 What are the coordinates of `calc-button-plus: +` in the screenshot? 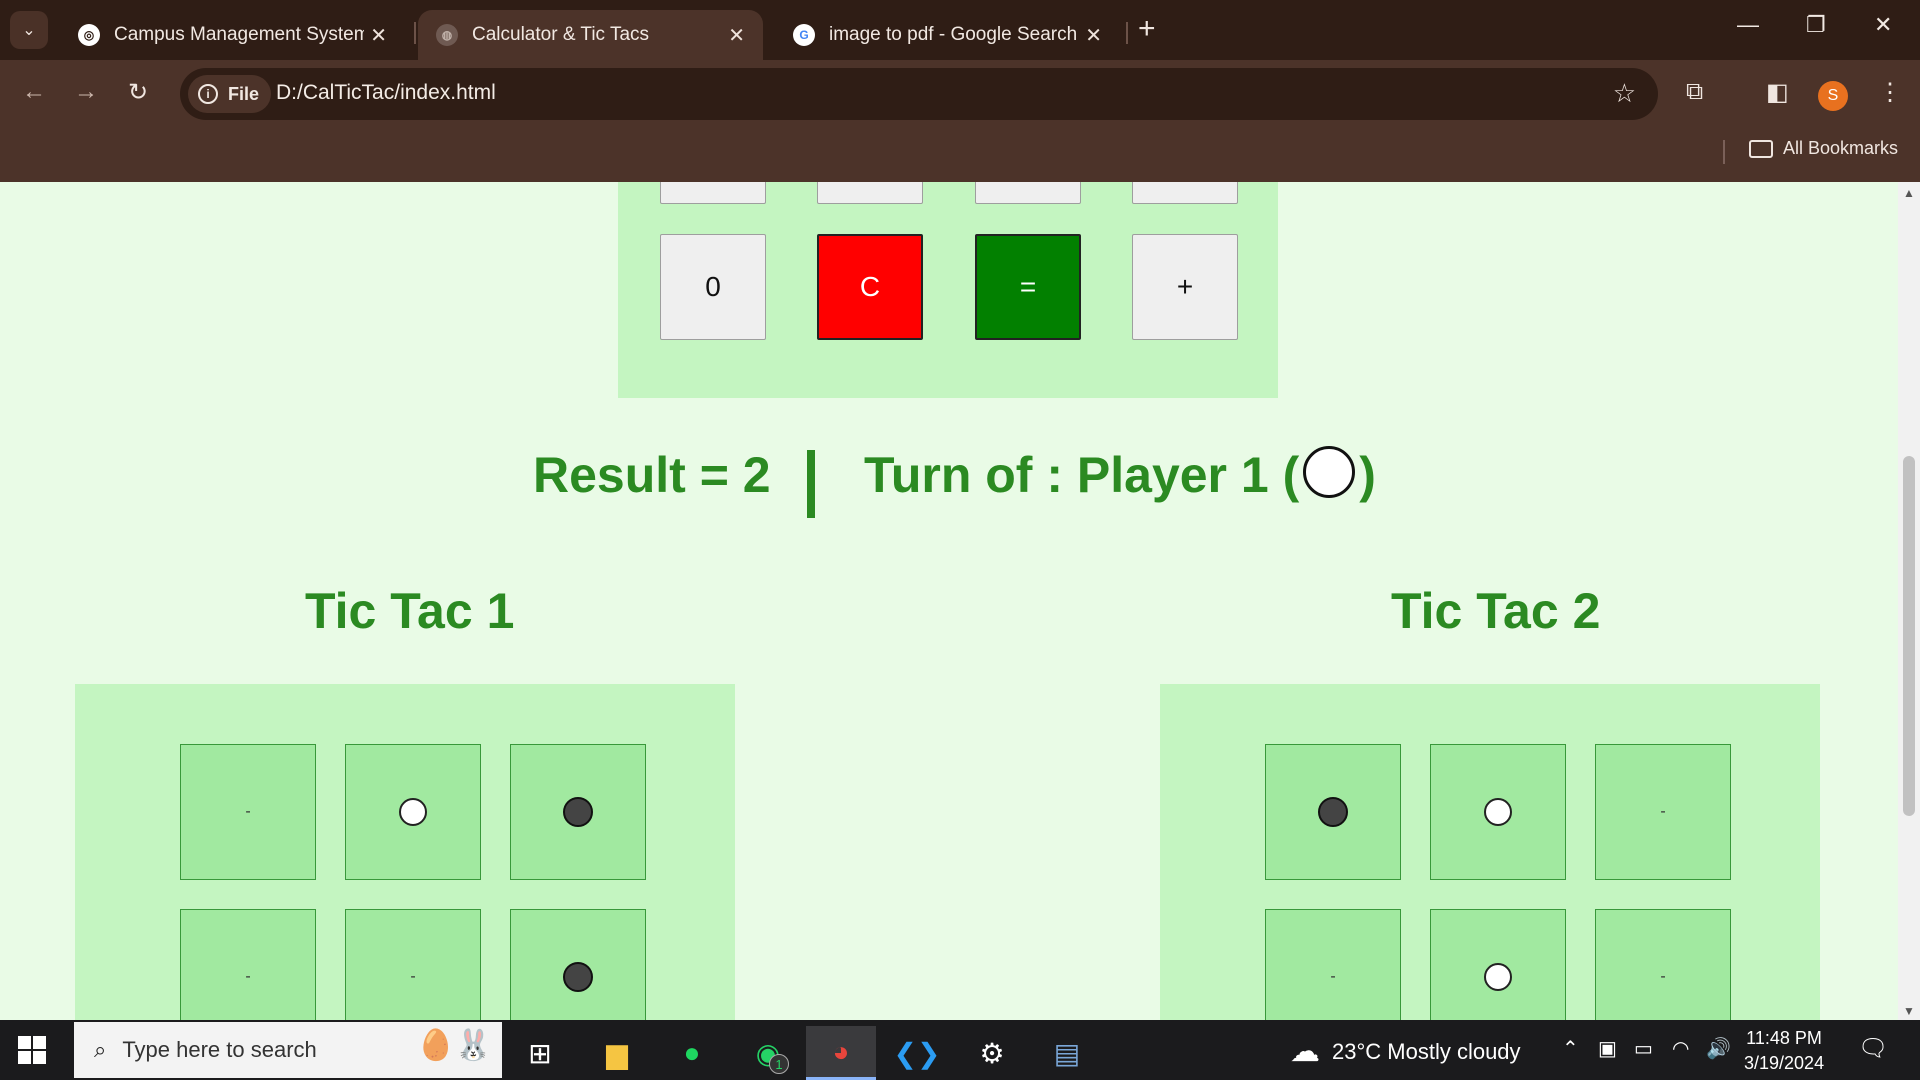 It's located at (1185, 287).